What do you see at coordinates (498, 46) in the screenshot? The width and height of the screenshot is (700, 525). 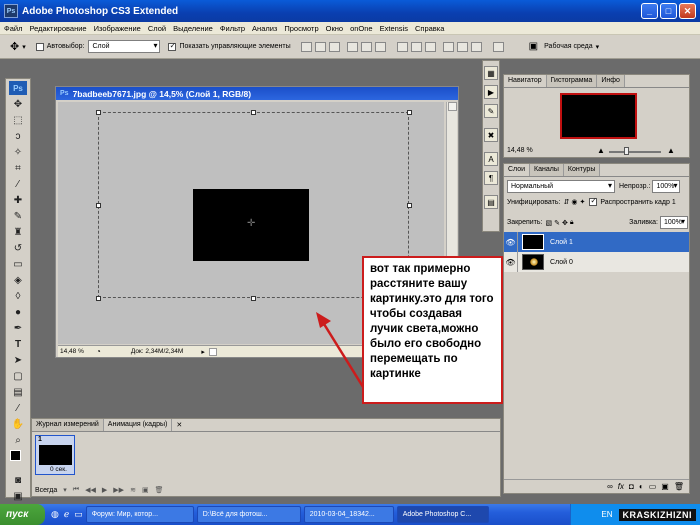 I see `auto-align-icon` at bounding box center [498, 46].